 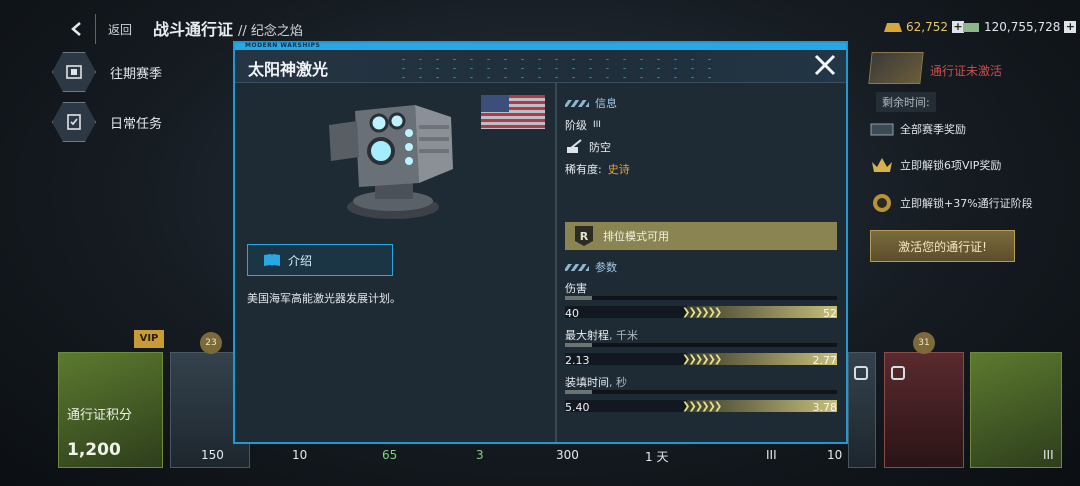 What do you see at coordinates (288, 69) in the screenshot?
I see `dialog-title: 太阳神激光` at bounding box center [288, 69].